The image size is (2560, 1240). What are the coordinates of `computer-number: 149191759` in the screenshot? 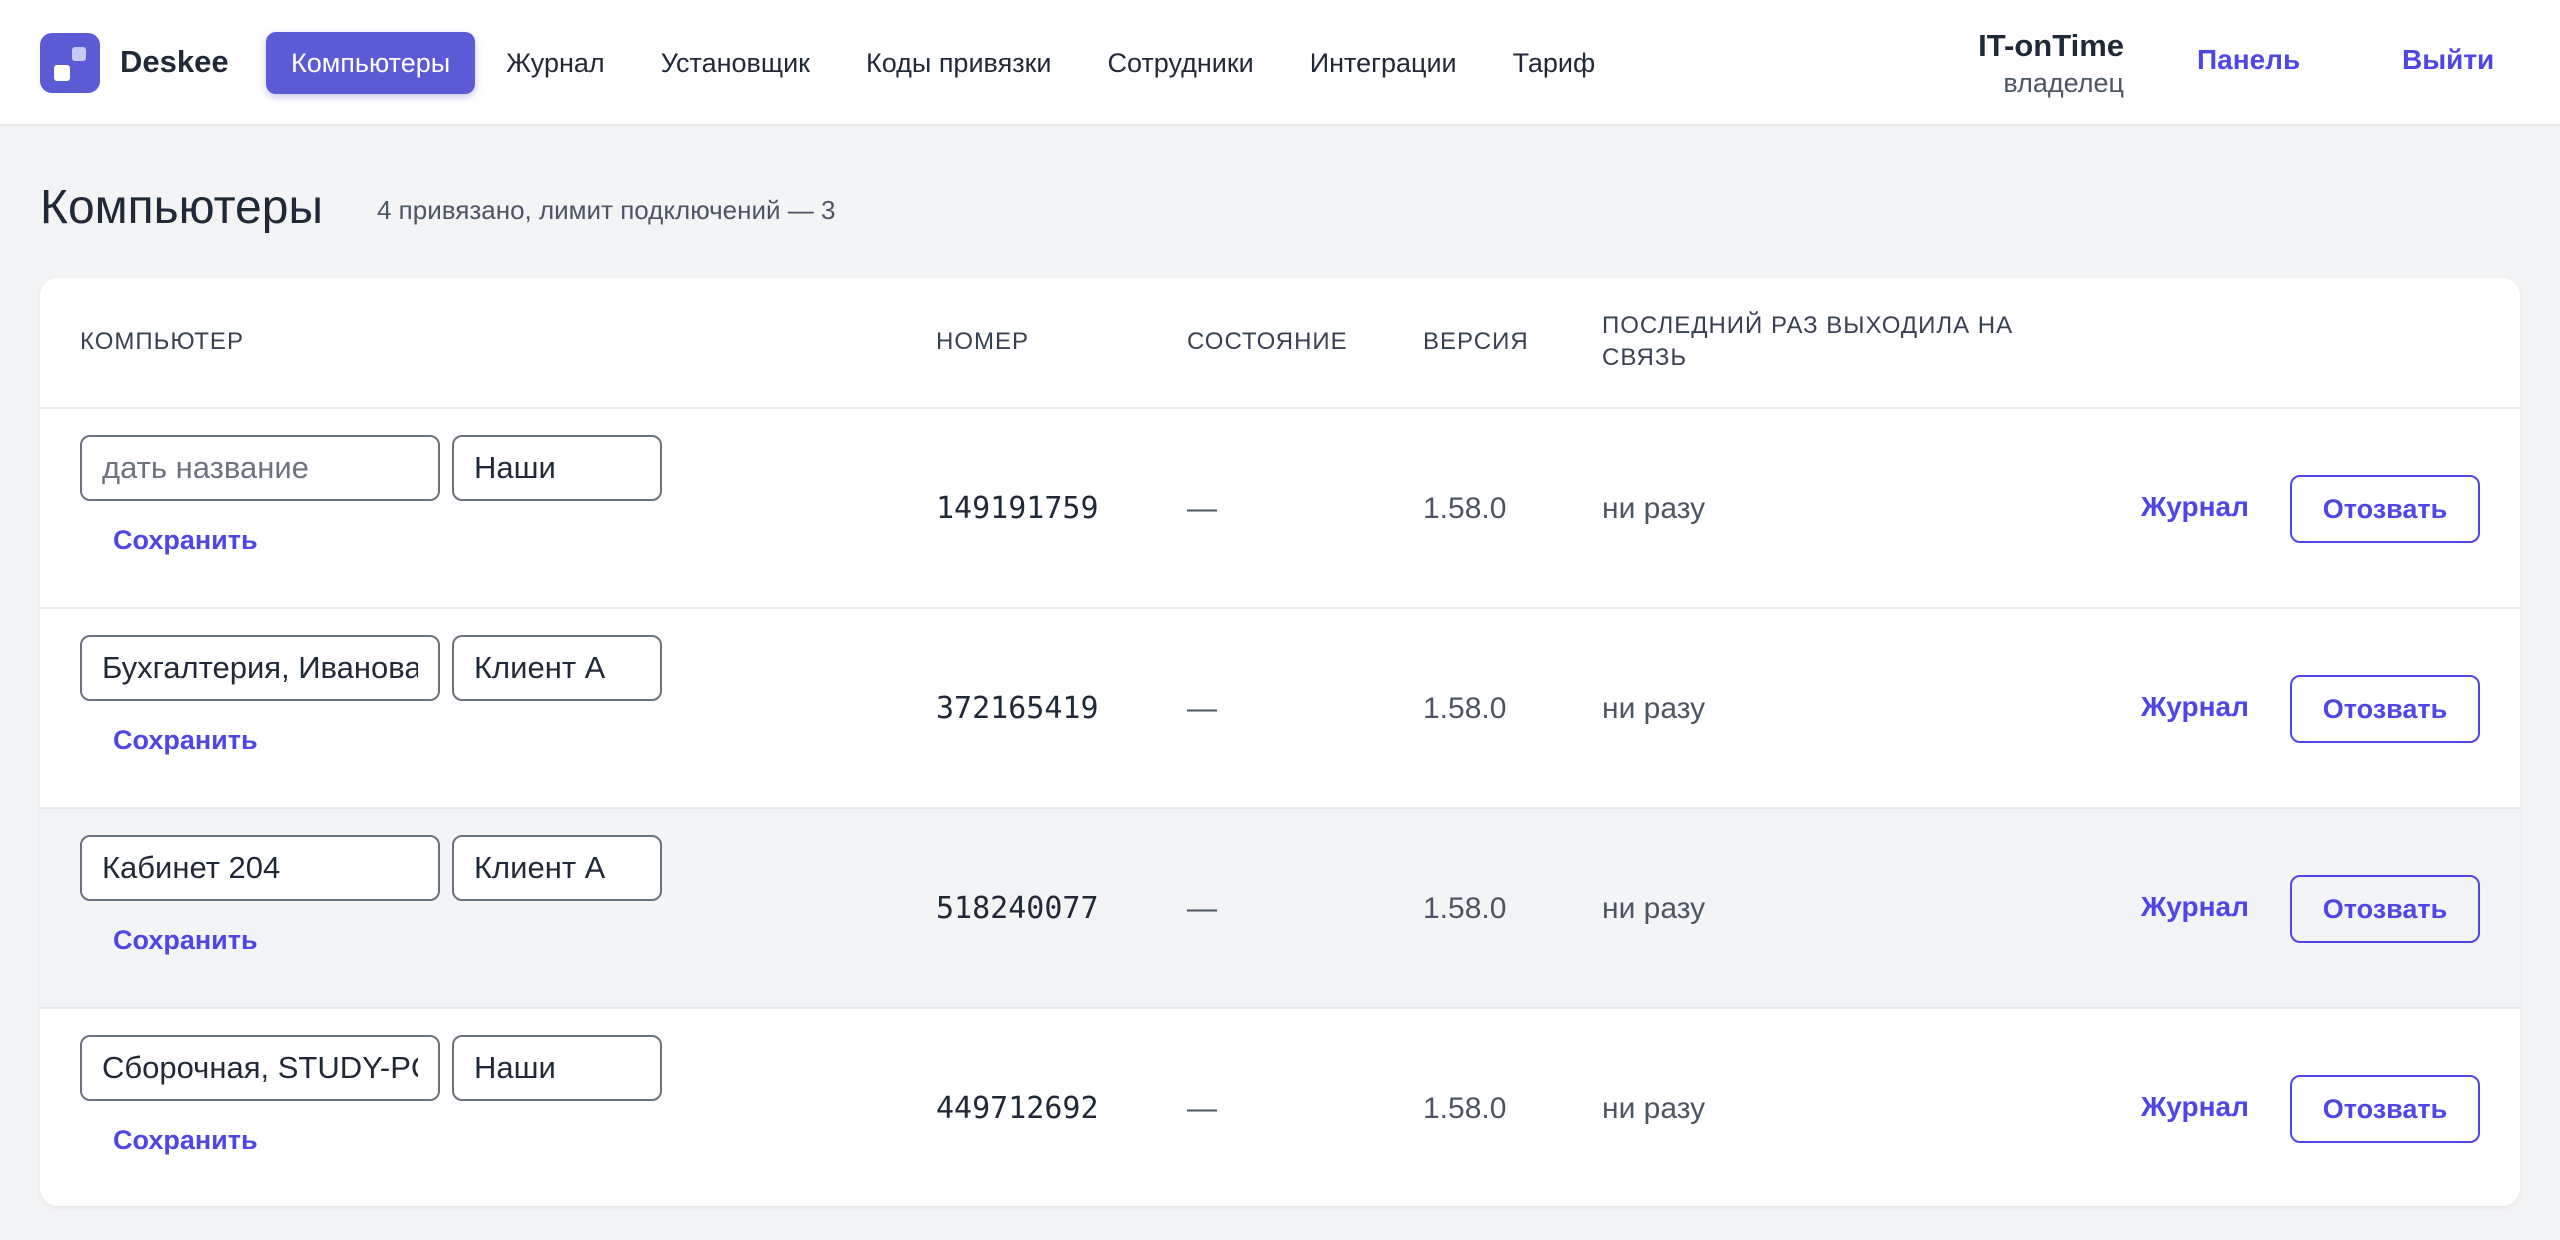 It's located at (1017, 508).